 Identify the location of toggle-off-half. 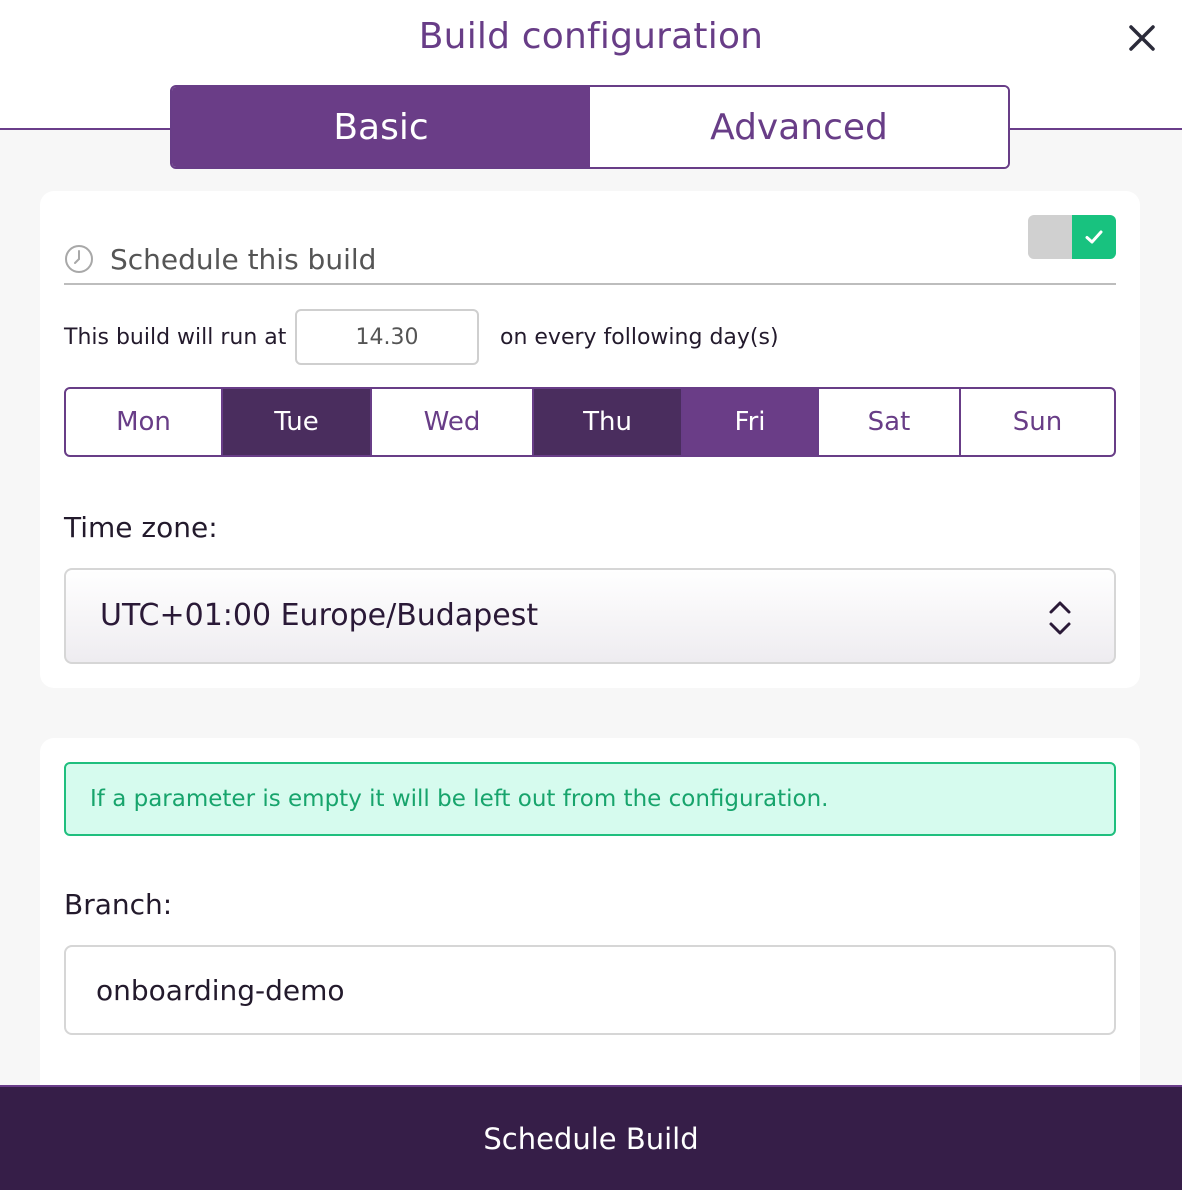
(1050, 237).